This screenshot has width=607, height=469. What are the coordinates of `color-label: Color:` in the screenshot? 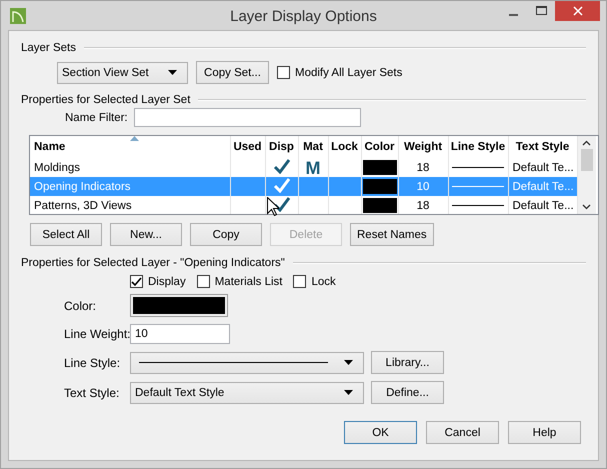 It's located at (81, 305).